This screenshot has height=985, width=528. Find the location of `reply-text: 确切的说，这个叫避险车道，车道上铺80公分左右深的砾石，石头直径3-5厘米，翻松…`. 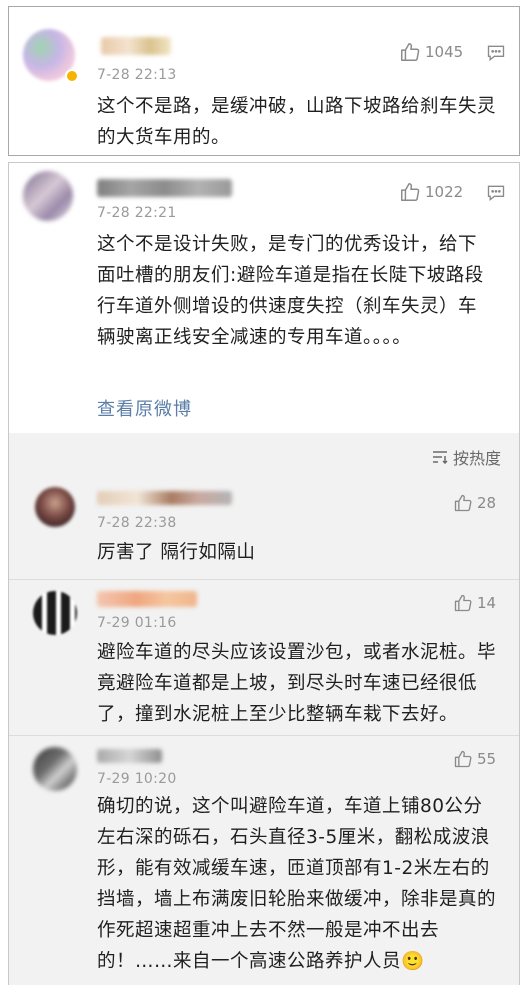

reply-text: 确切的说，这个叫避险车道，车道上铺80公分左右深的砾石，石头直径3-5厘米，翻松… is located at coordinates (297, 884).